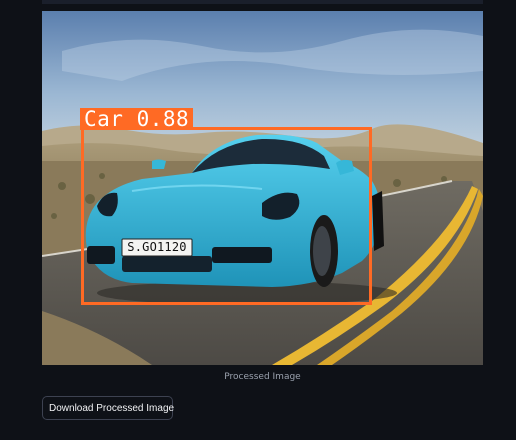 Image resolution: width=516 pixels, height=440 pixels. Describe the element at coordinates (157, 247) in the screenshot. I see `license-plate-text: S.GO1120` at that location.